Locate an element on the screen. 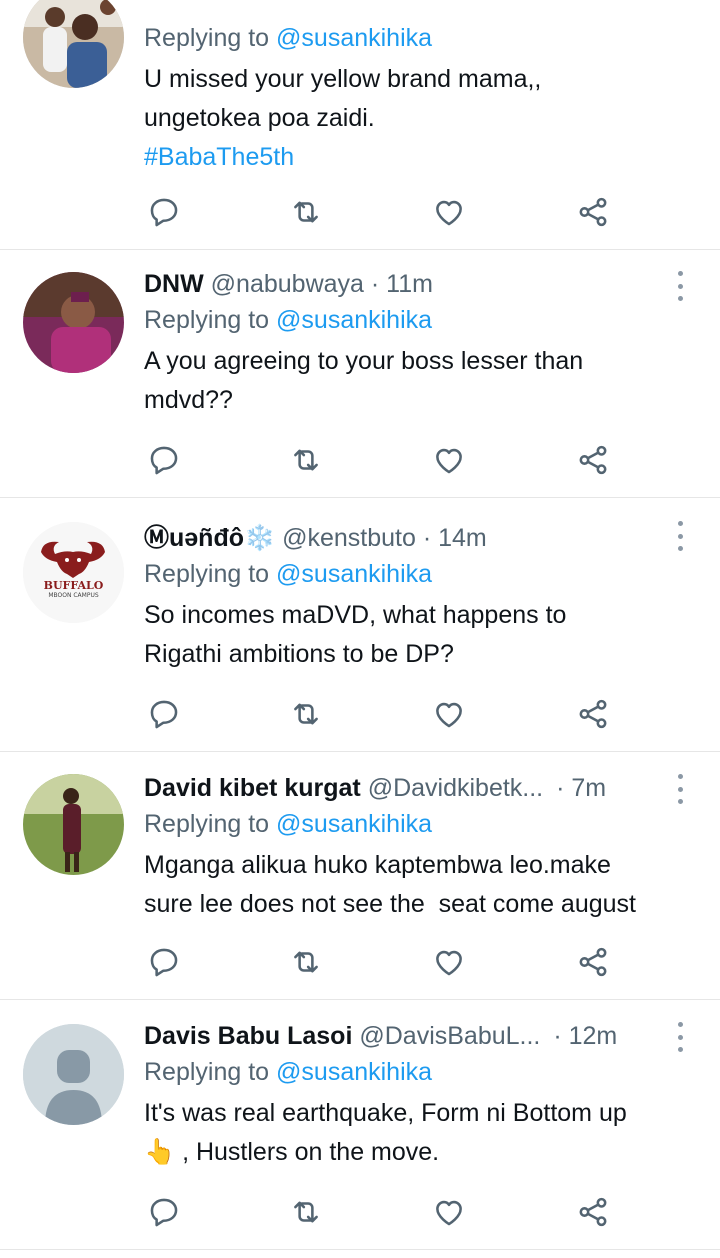 This screenshot has width=720, height=1258. tweet-header: DNW @nabubwaya · 11m is located at coordinates (404, 284).